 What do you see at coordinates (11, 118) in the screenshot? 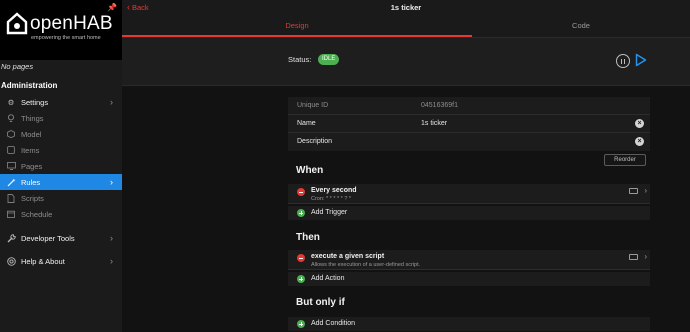
I see `lightbulb-icon` at bounding box center [11, 118].